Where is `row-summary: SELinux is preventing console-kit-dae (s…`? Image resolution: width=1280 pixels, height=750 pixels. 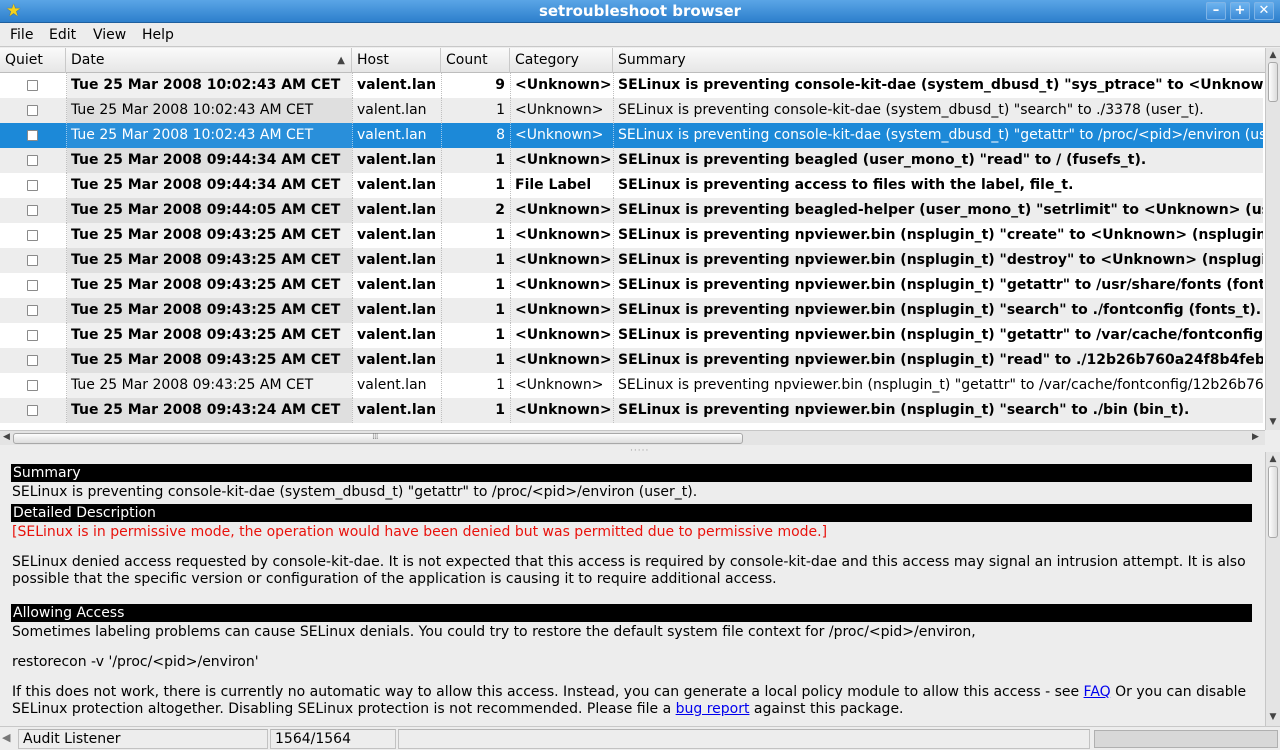
row-summary: SELinux is preventing console-kit-dae (s… is located at coordinates (938, 110).